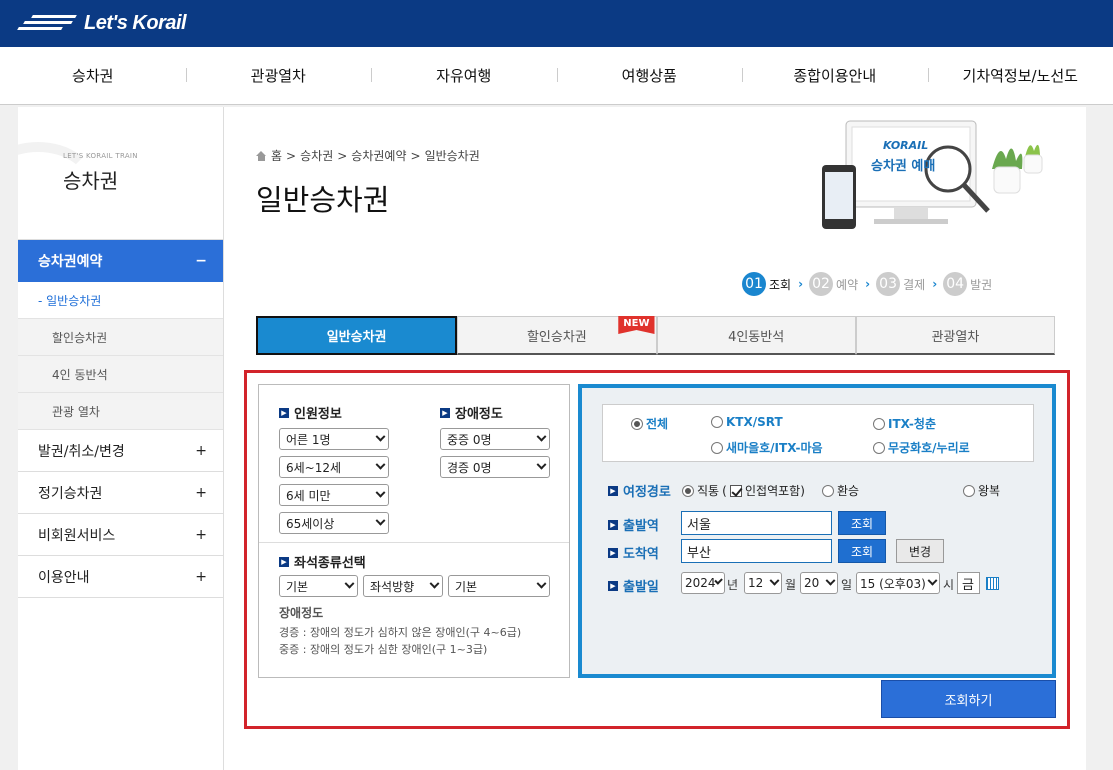 This screenshot has height=770, width=1113. Describe the element at coordinates (276, 155) in the screenshot. I see `breadcrumb-home: 홈` at that location.